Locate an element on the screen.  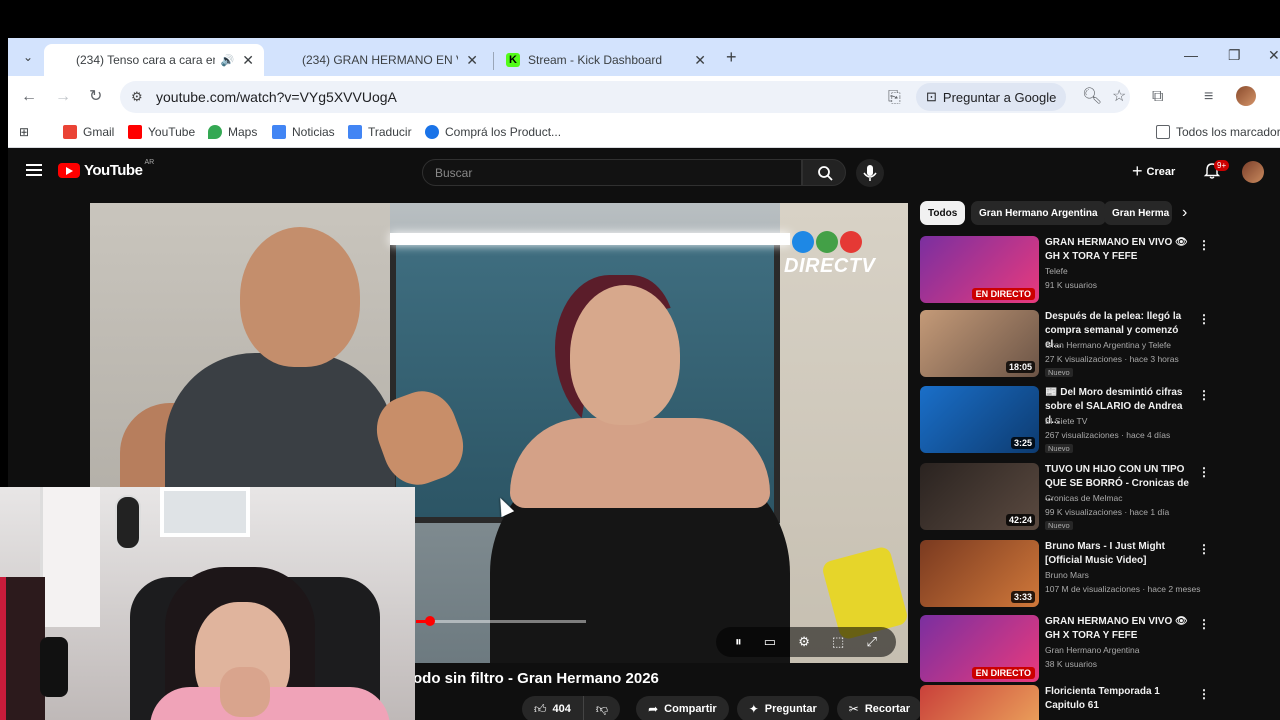
region-code: AR is located at coordinates (149, 162).